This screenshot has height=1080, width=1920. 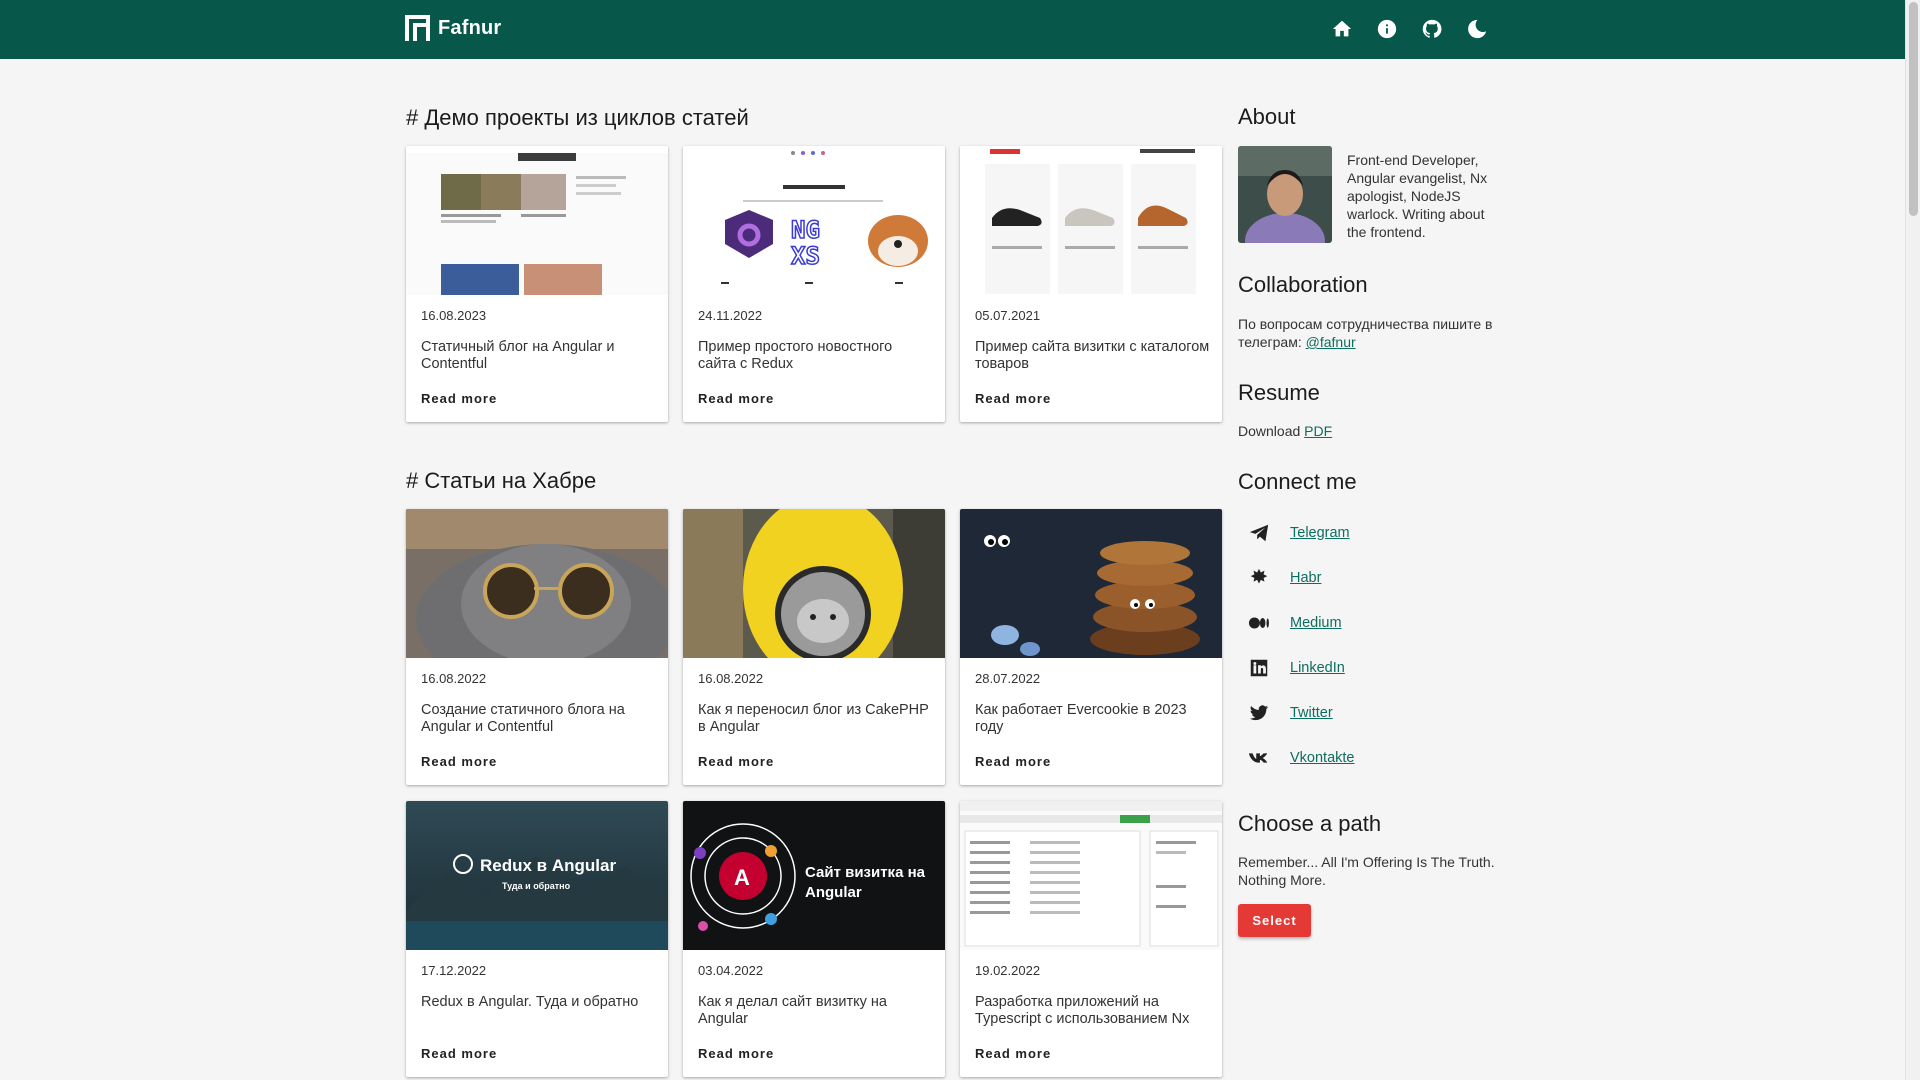 I want to click on svg-text: NG, so click(x=805, y=230).